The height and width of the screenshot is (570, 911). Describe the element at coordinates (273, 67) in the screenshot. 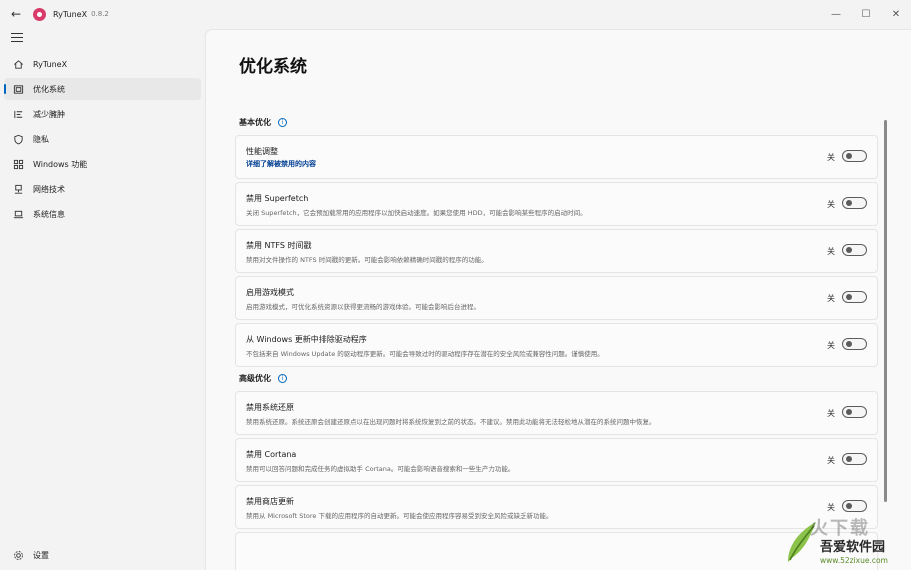

I see `page-title: 优化系统` at that location.